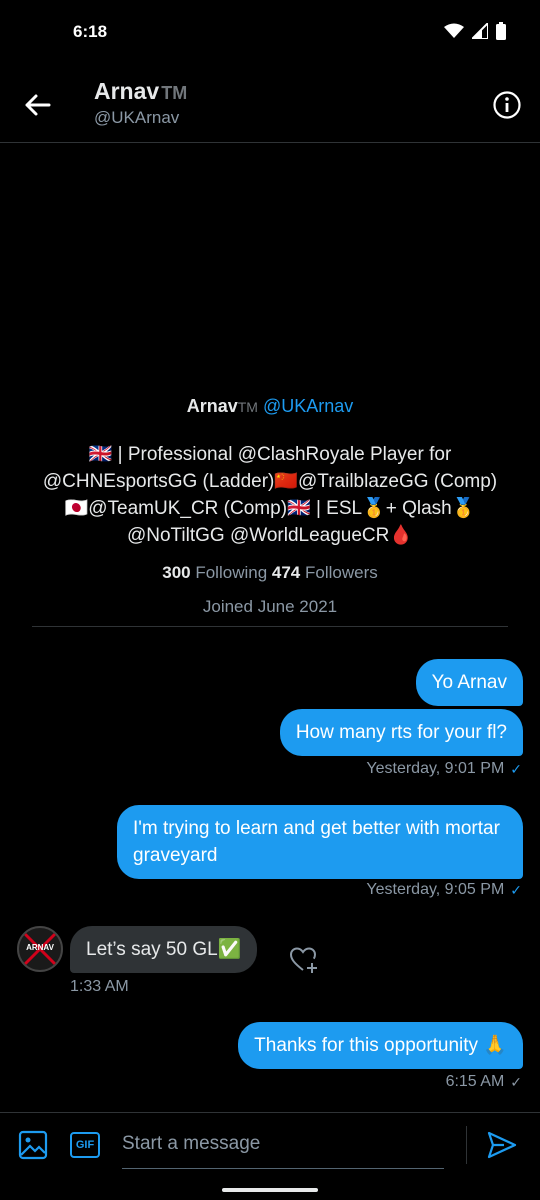  What do you see at coordinates (401, 732) in the screenshot?
I see `message-bubble-sent: How many rts for your fl?` at bounding box center [401, 732].